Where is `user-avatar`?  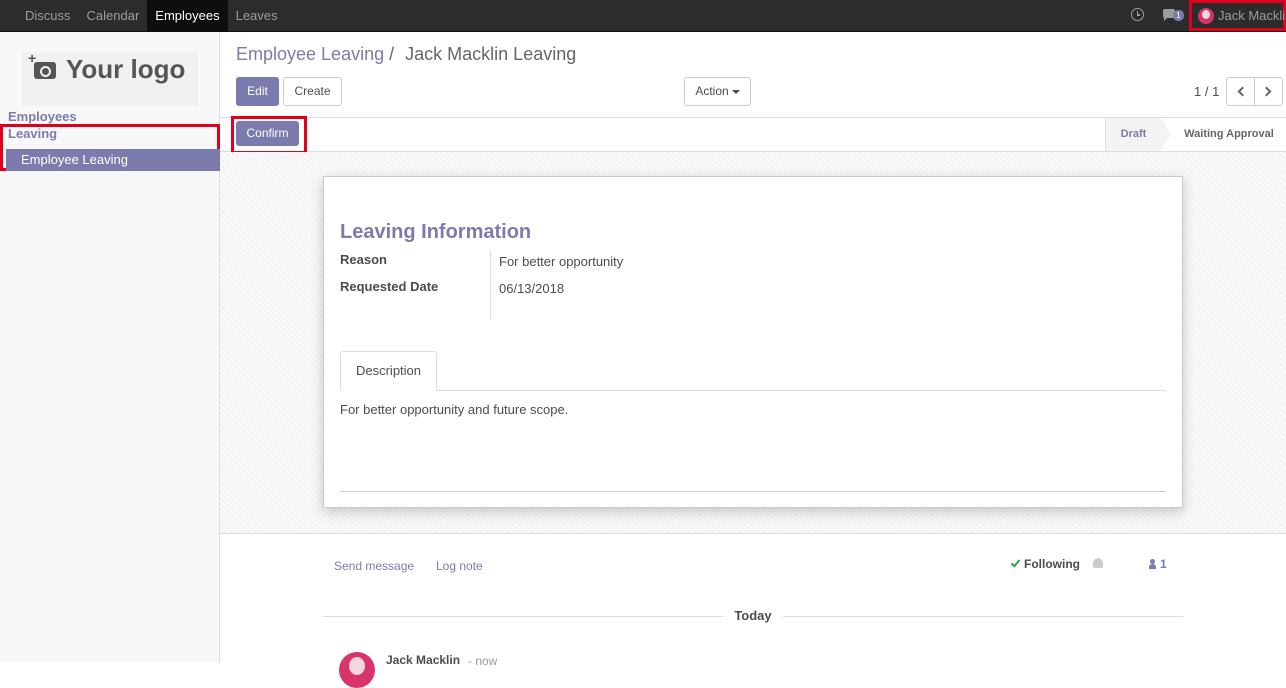
user-avatar is located at coordinates (1206, 16).